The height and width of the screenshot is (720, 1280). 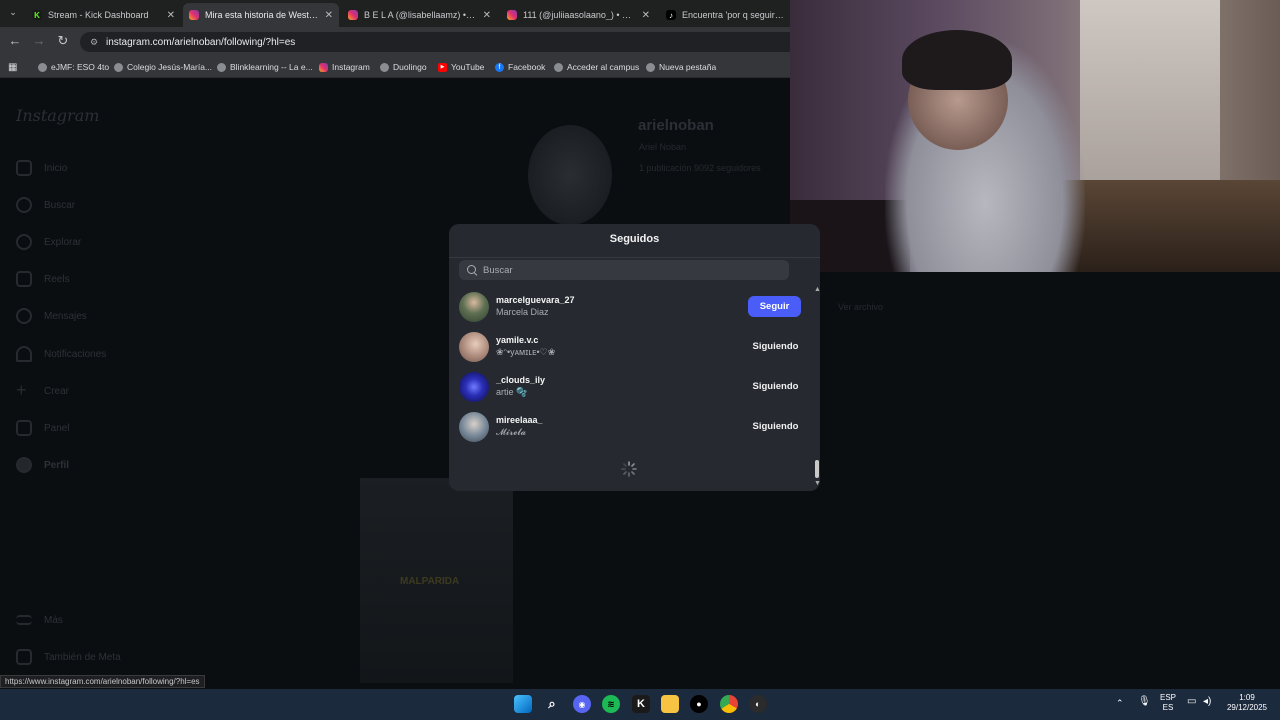 I want to click on fullname: artie 🫧, so click(x=512, y=392).